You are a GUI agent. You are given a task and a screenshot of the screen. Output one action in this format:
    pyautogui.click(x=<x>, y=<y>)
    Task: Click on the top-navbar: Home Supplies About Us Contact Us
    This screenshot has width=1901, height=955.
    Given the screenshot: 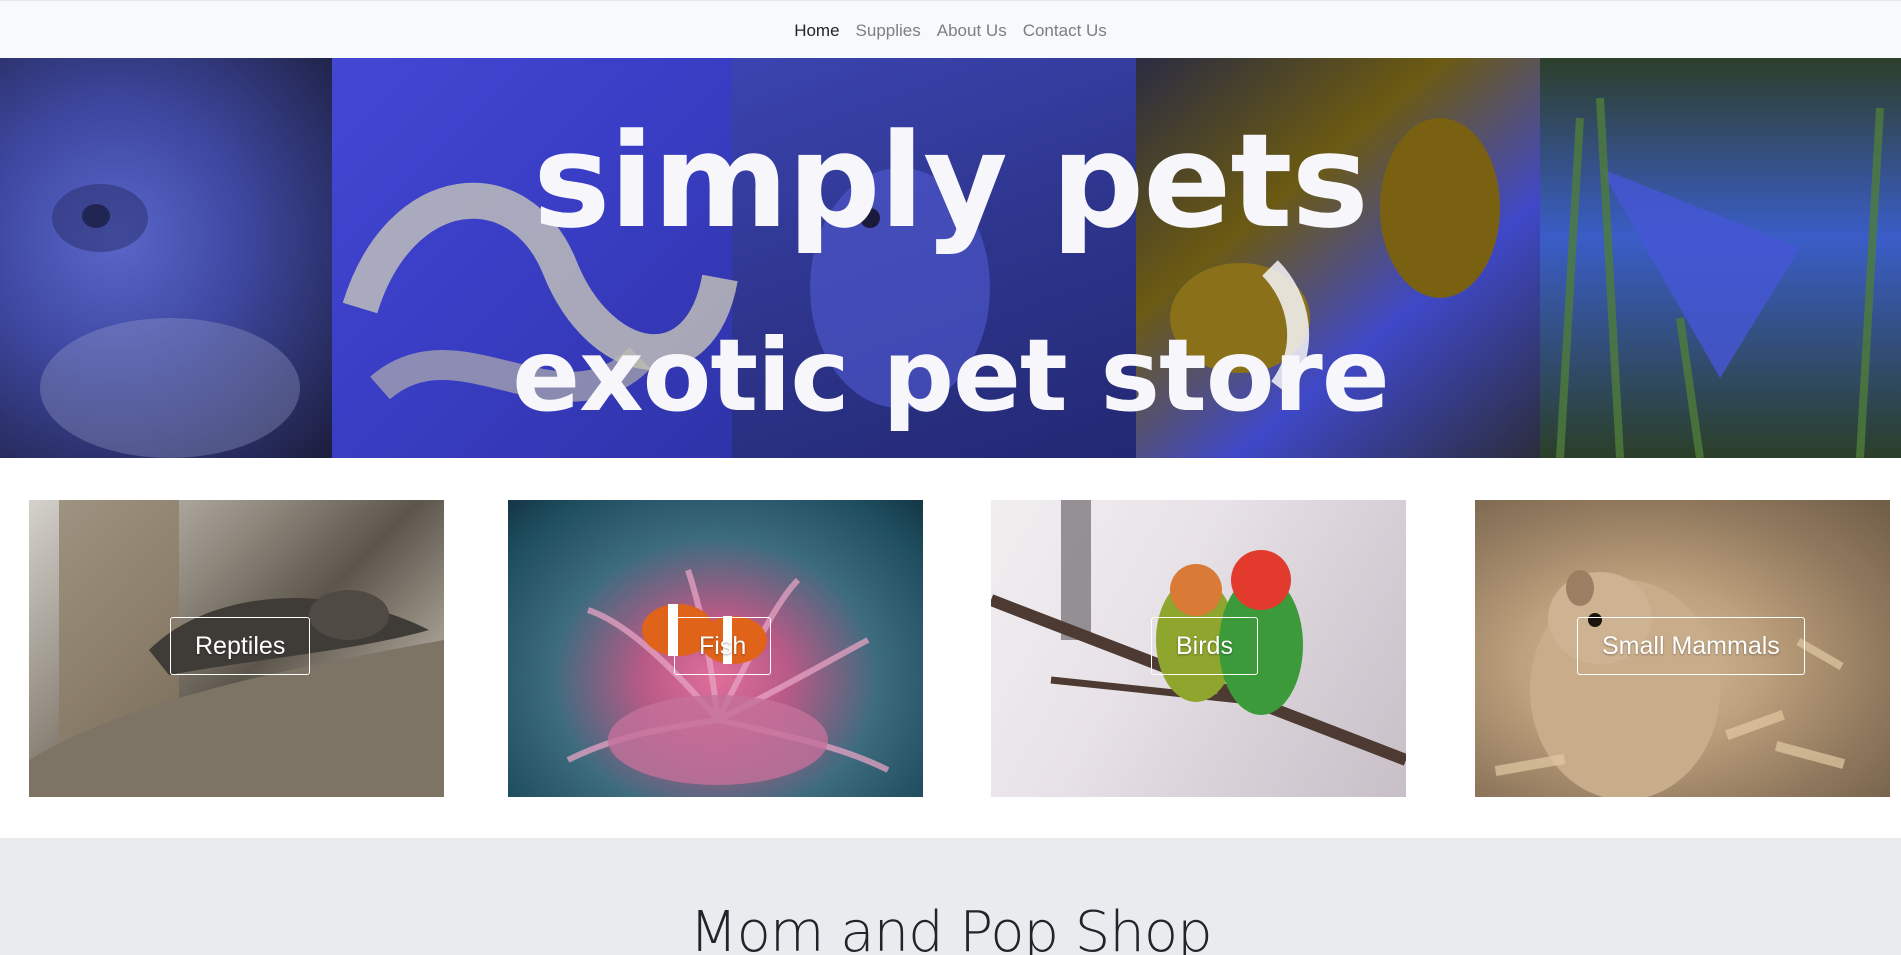 What is the action you would take?
    pyautogui.click(x=950, y=29)
    